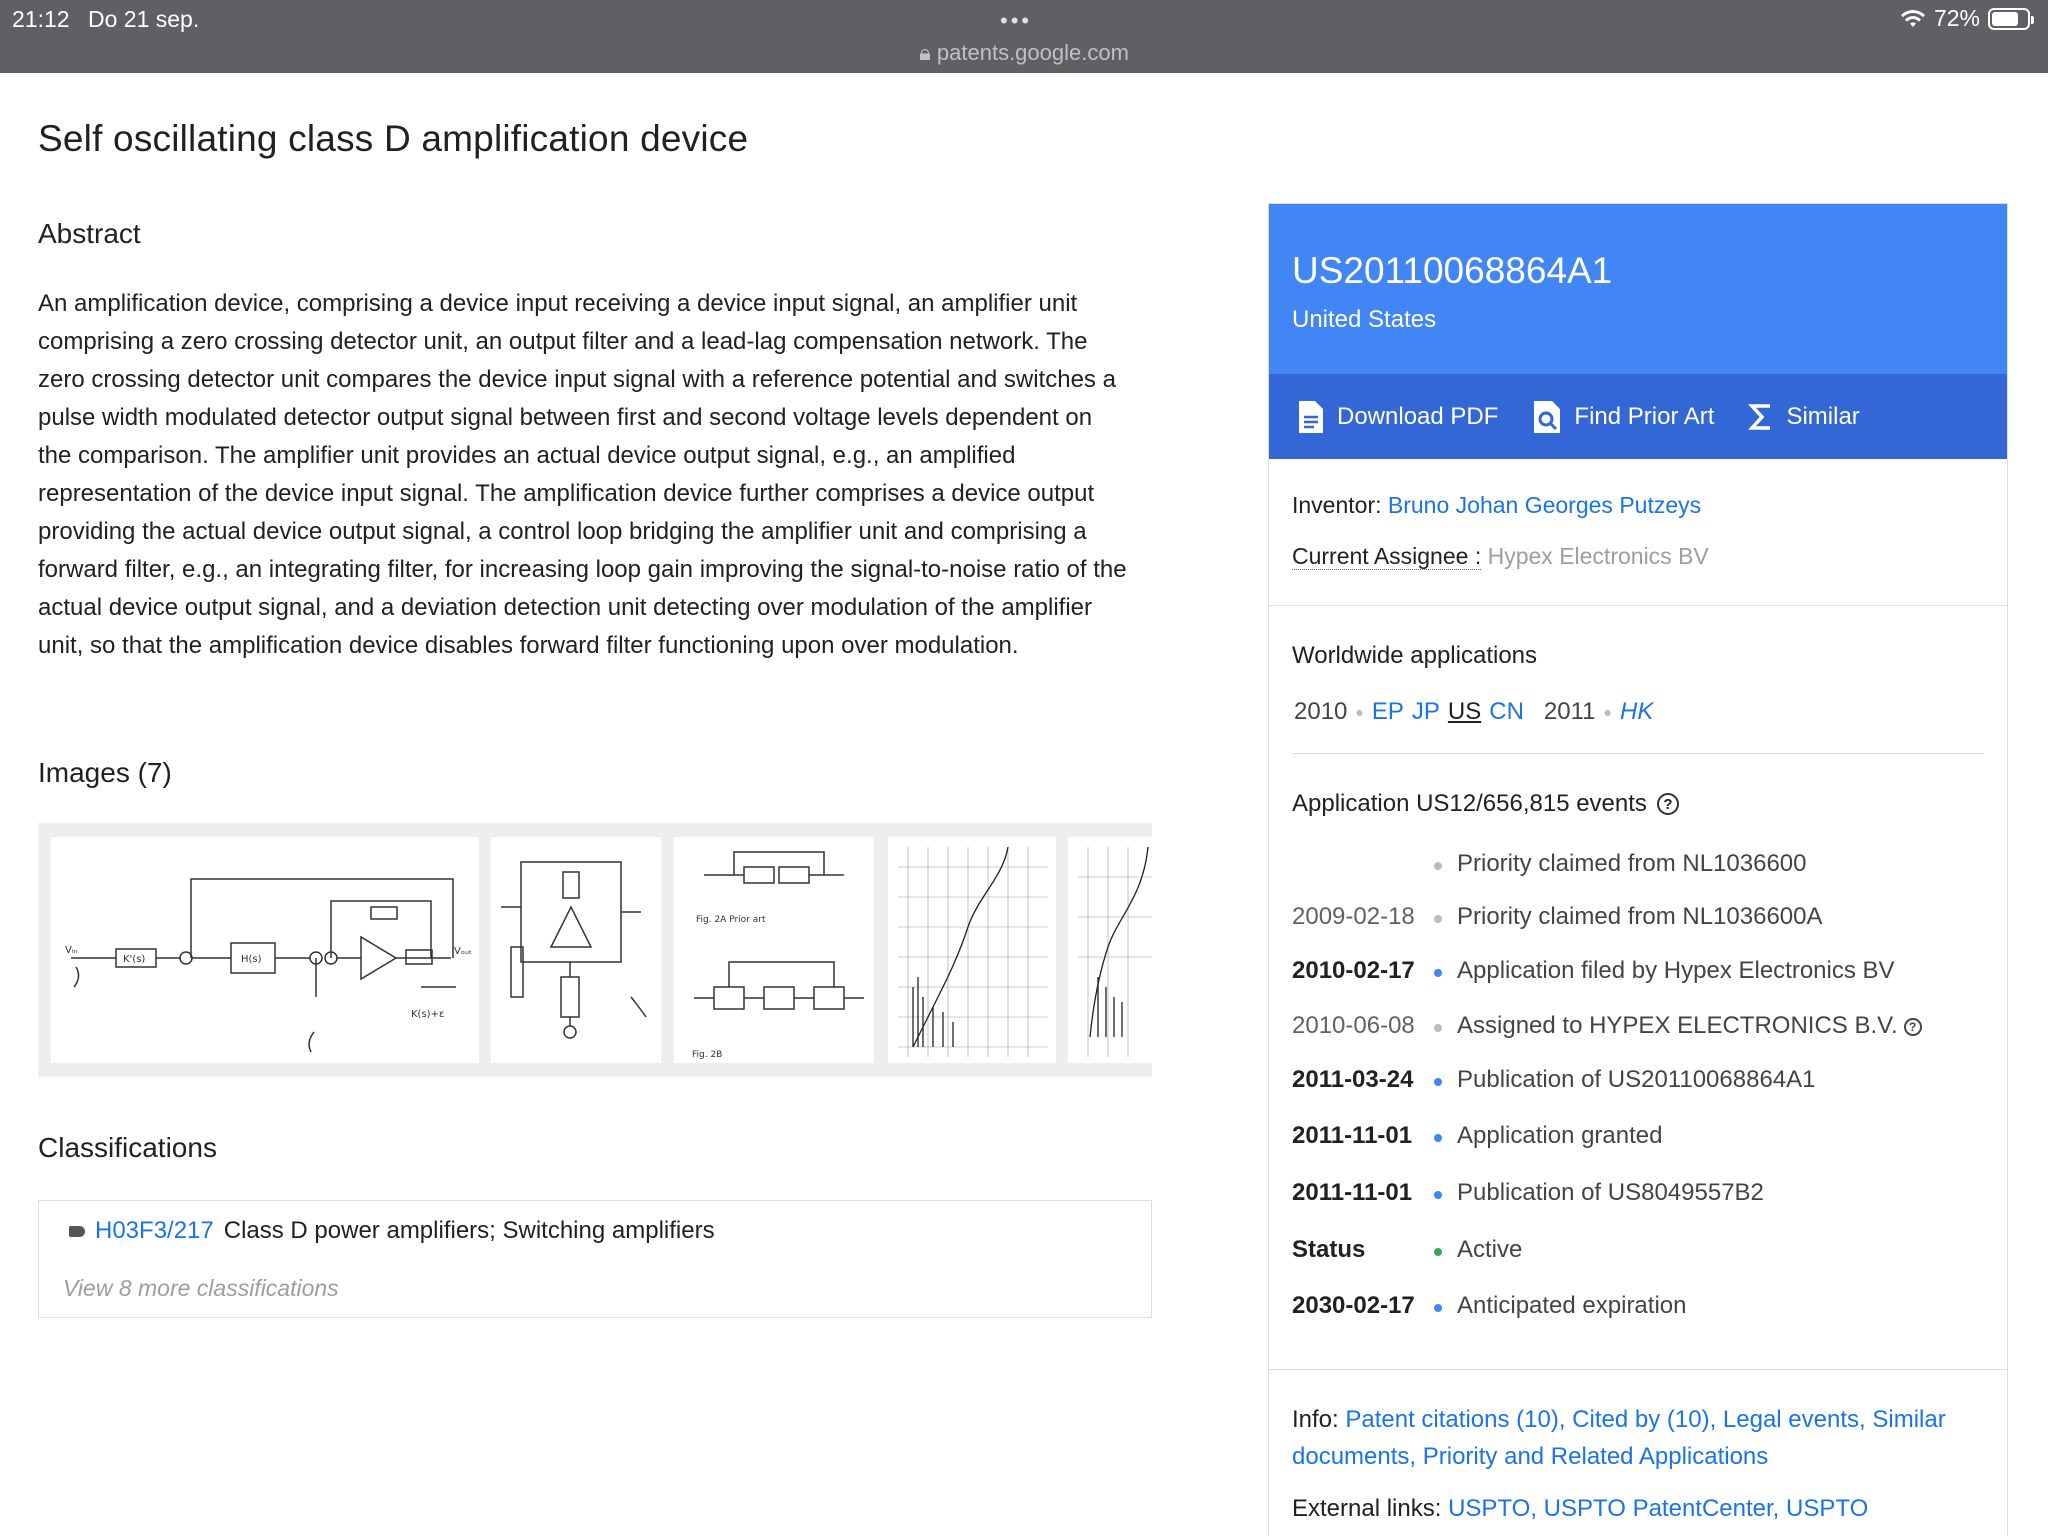 Image resolution: width=2048 pixels, height=1536 pixels. What do you see at coordinates (1315, 1419) in the screenshot?
I see `info-label: Info:` at bounding box center [1315, 1419].